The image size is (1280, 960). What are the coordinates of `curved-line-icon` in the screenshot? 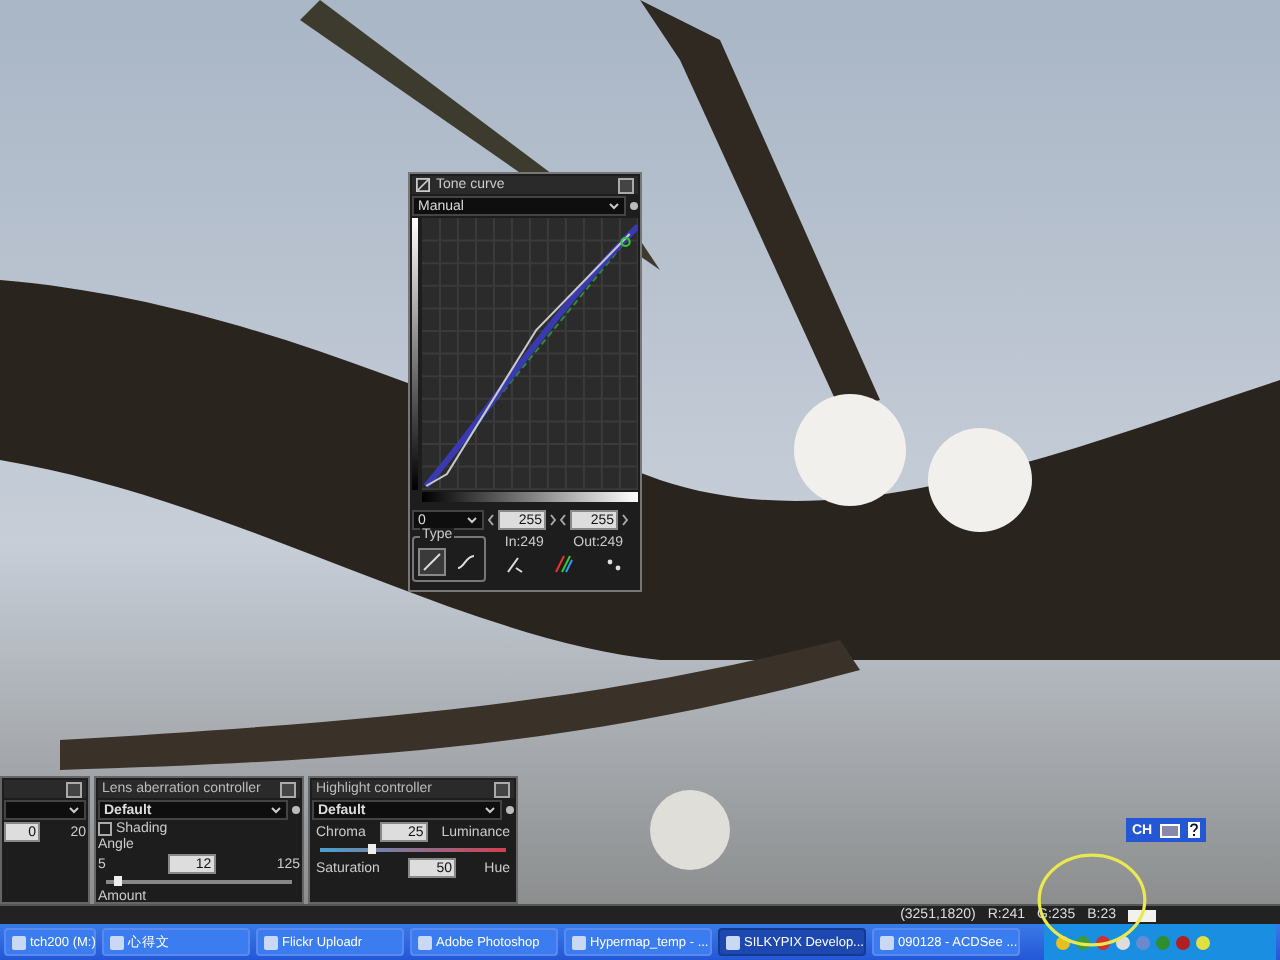 It's located at (466, 562).